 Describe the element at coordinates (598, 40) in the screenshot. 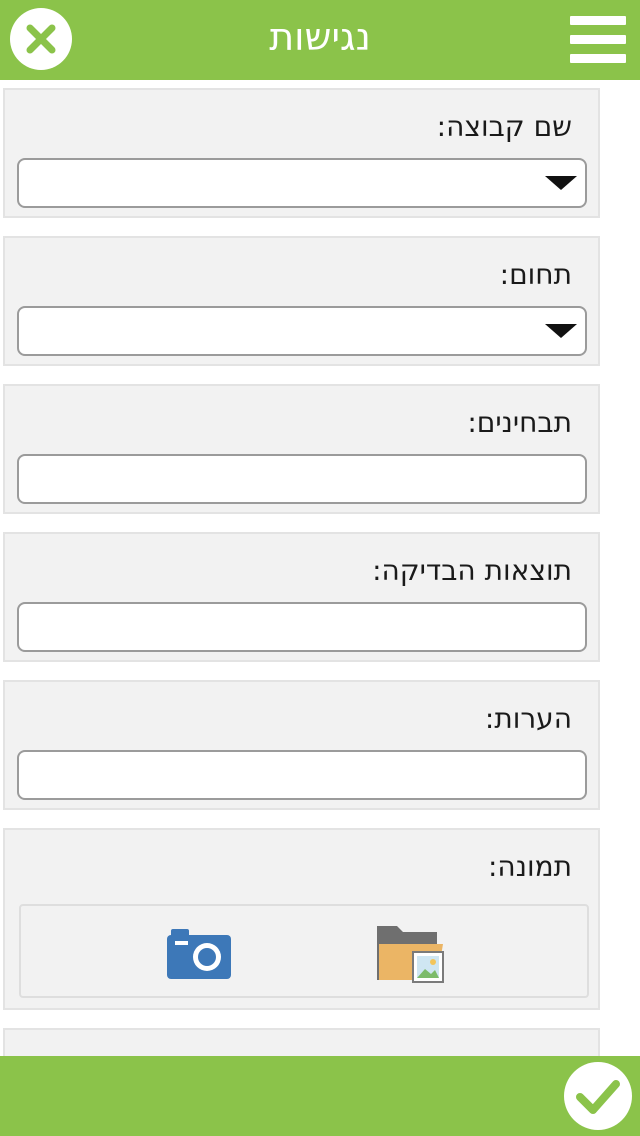

I see `menu-button` at that location.